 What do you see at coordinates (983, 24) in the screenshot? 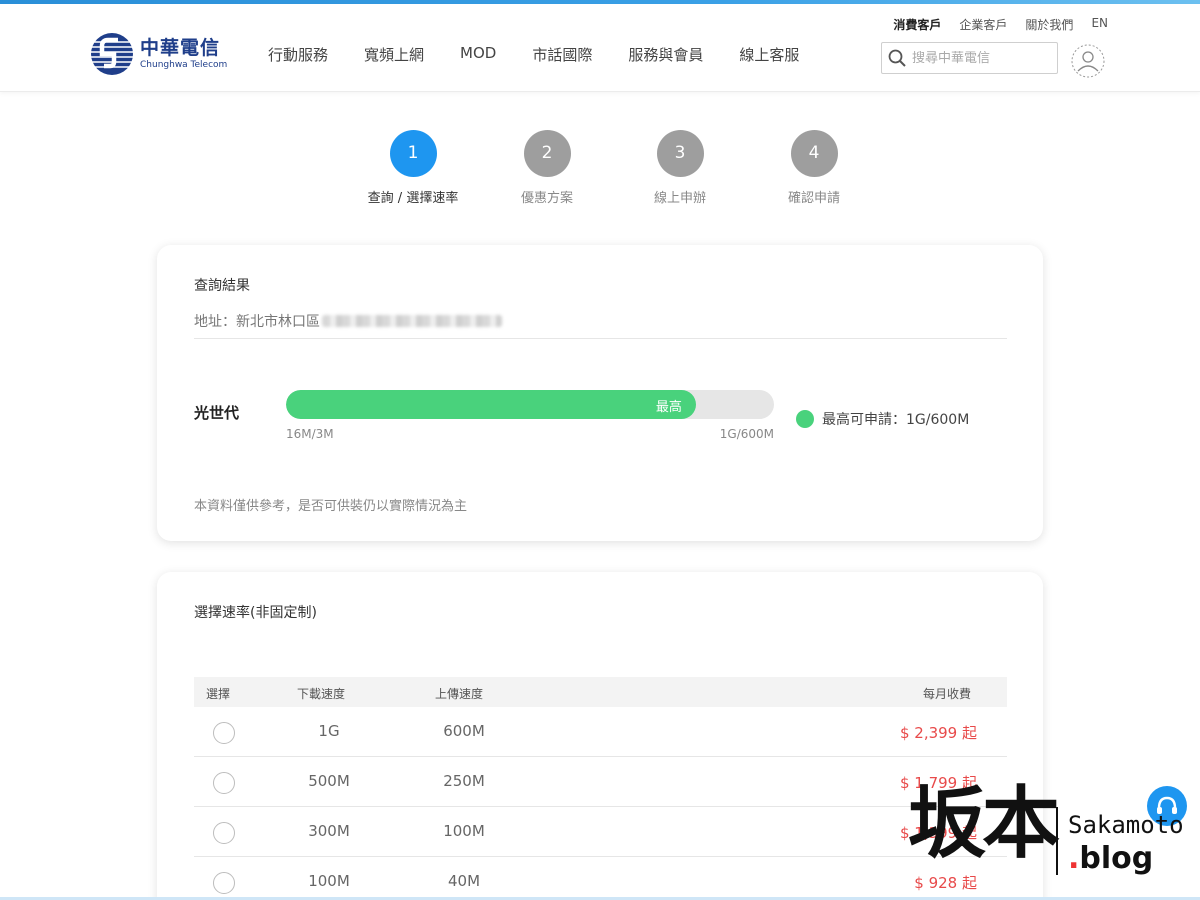
I see `util-enterprise: 企業客戶` at bounding box center [983, 24].